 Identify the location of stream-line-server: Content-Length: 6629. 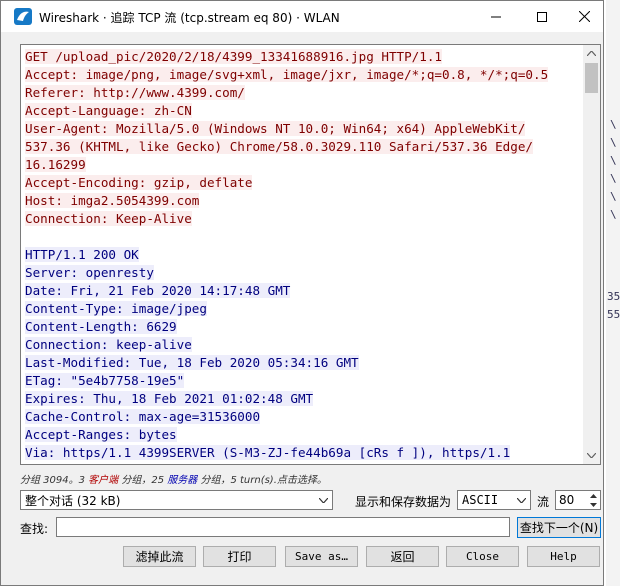
(302, 327).